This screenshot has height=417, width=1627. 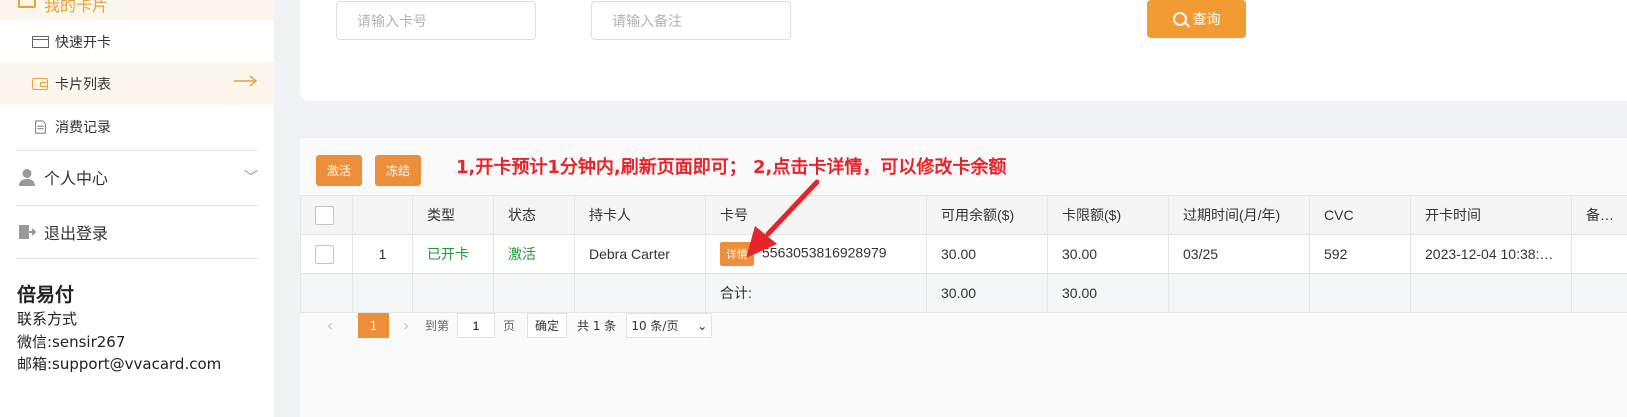 I want to click on goto-label: 到第, so click(x=437, y=326).